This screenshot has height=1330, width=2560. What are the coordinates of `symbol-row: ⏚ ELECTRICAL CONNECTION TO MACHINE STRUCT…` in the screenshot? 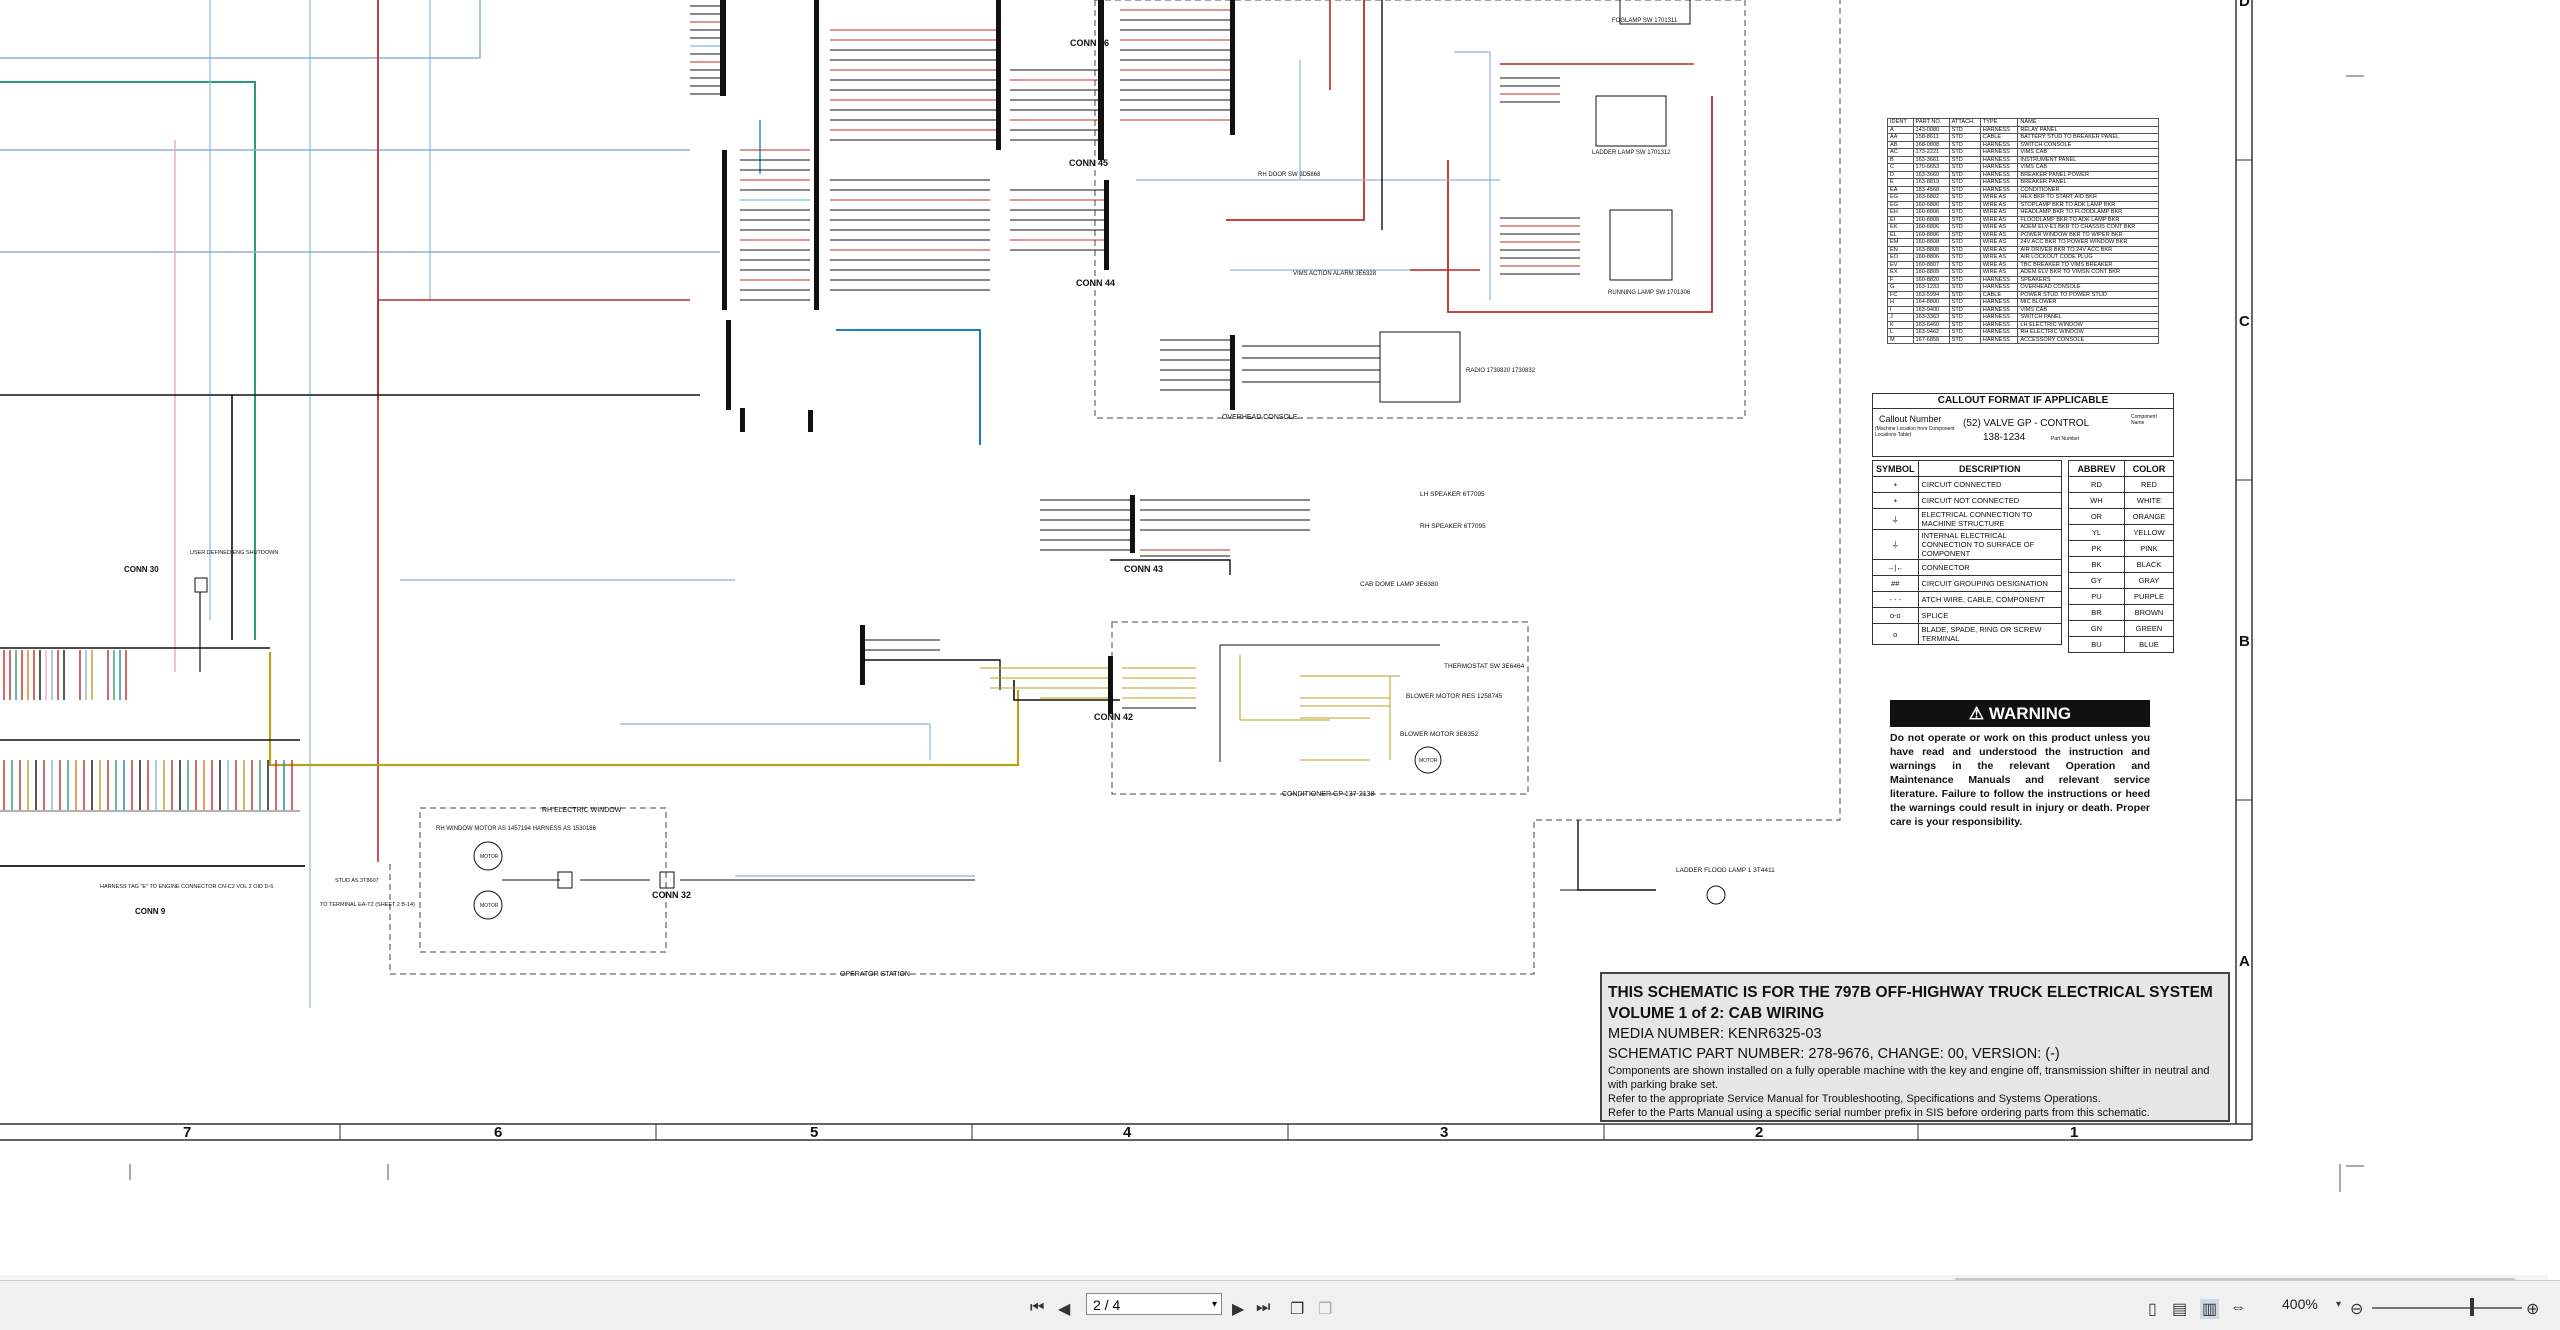 It's located at (1967, 519).